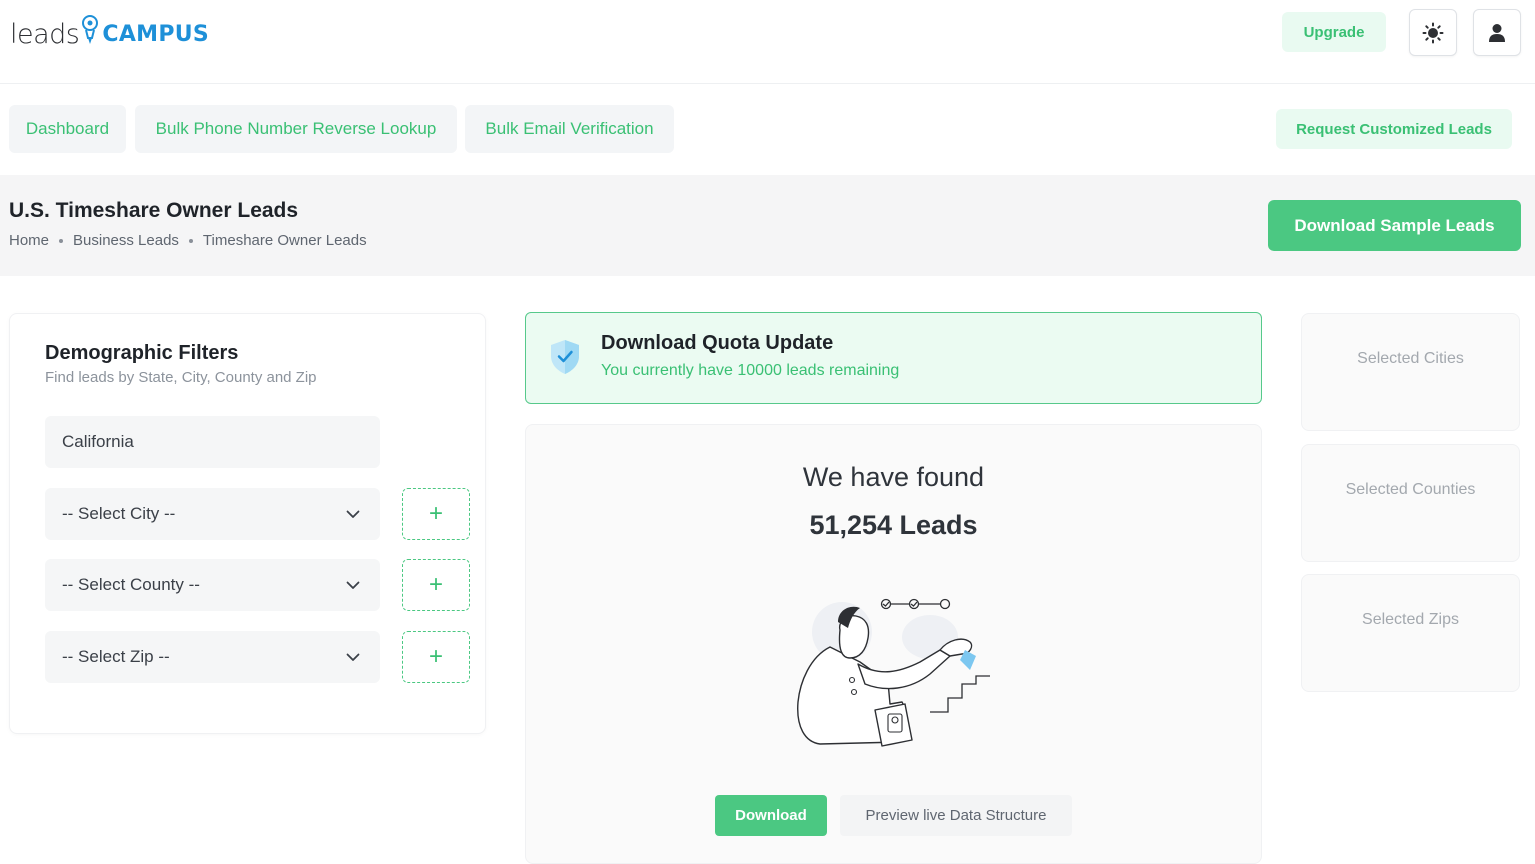  I want to click on add-county-button: +, so click(436, 585).